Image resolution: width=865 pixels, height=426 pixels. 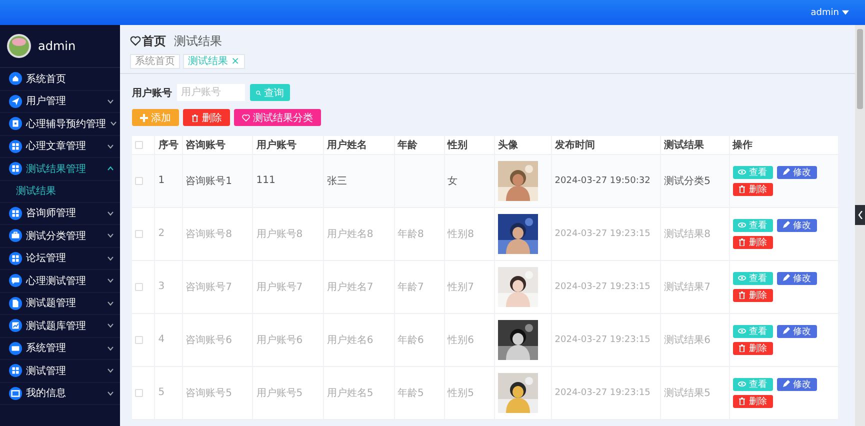 What do you see at coordinates (461, 287) in the screenshot?
I see `table-cell: 性别7` at bounding box center [461, 287].